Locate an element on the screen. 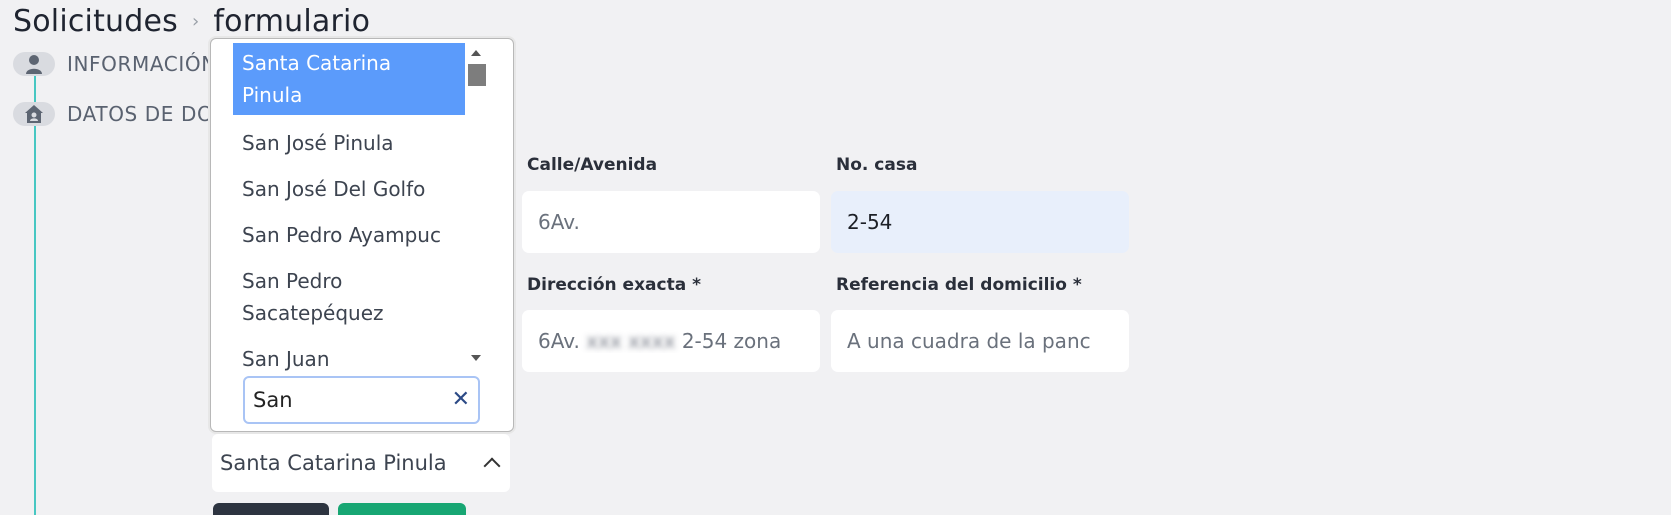 The width and height of the screenshot is (1671, 515). no-casa-input: 2-54 is located at coordinates (980, 222).